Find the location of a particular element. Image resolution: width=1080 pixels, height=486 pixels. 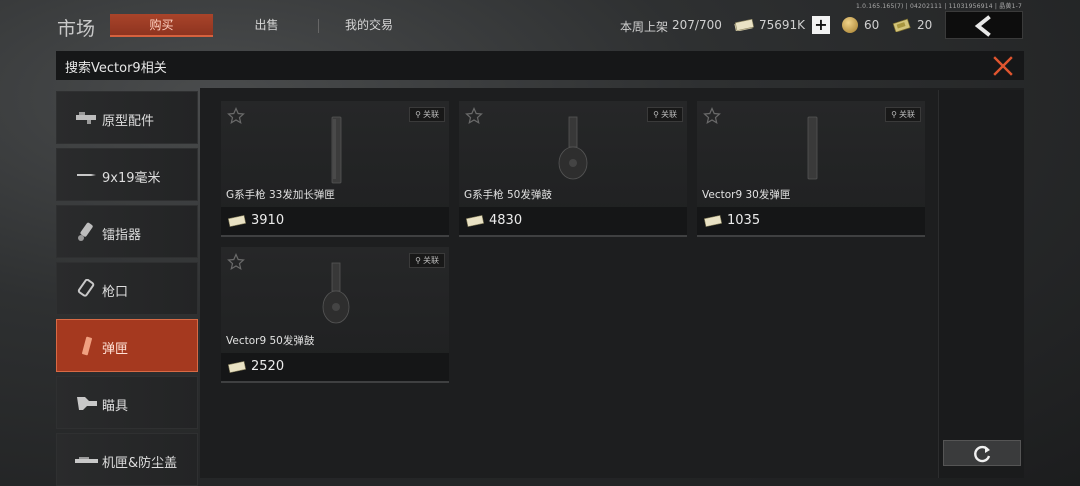

item-card: ⚲ 关联 G系手枪 33发加长弹匣 3910 is located at coordinates (335, 169).